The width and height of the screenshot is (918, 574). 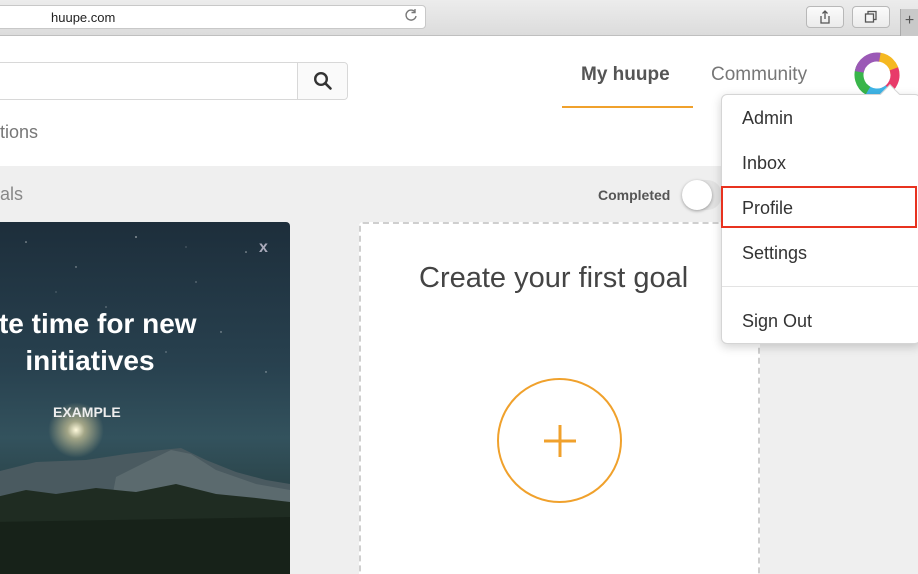 I want to click on search-button, so click(x=322, y=81).